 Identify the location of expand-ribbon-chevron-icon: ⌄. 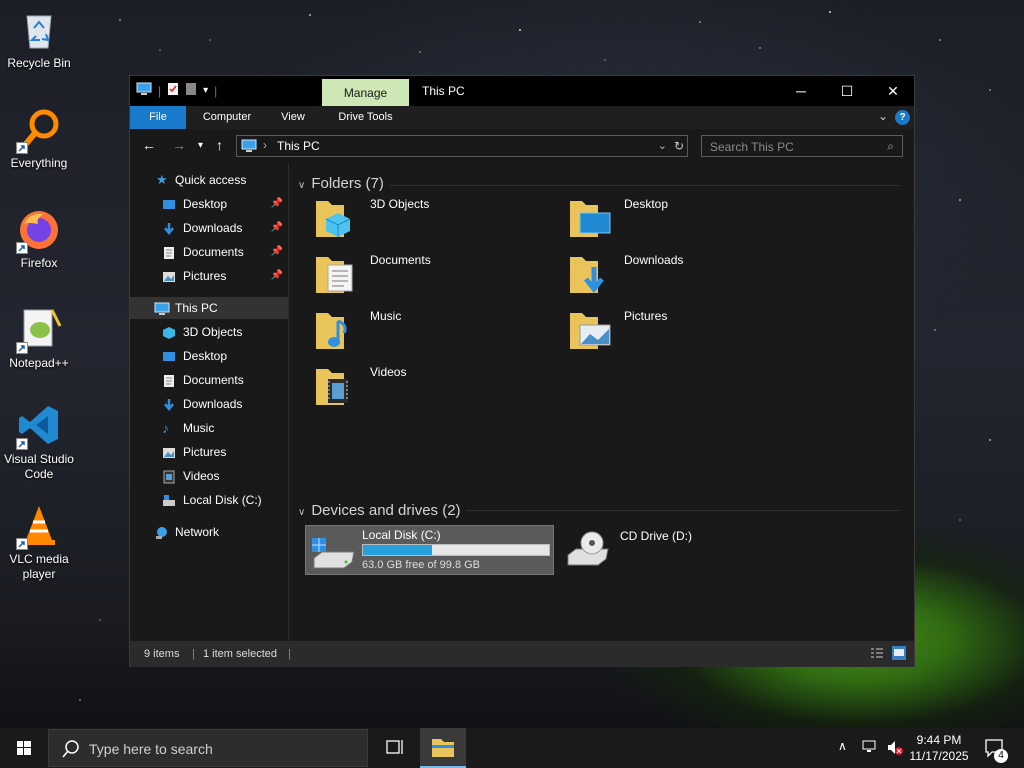
(883, 116).